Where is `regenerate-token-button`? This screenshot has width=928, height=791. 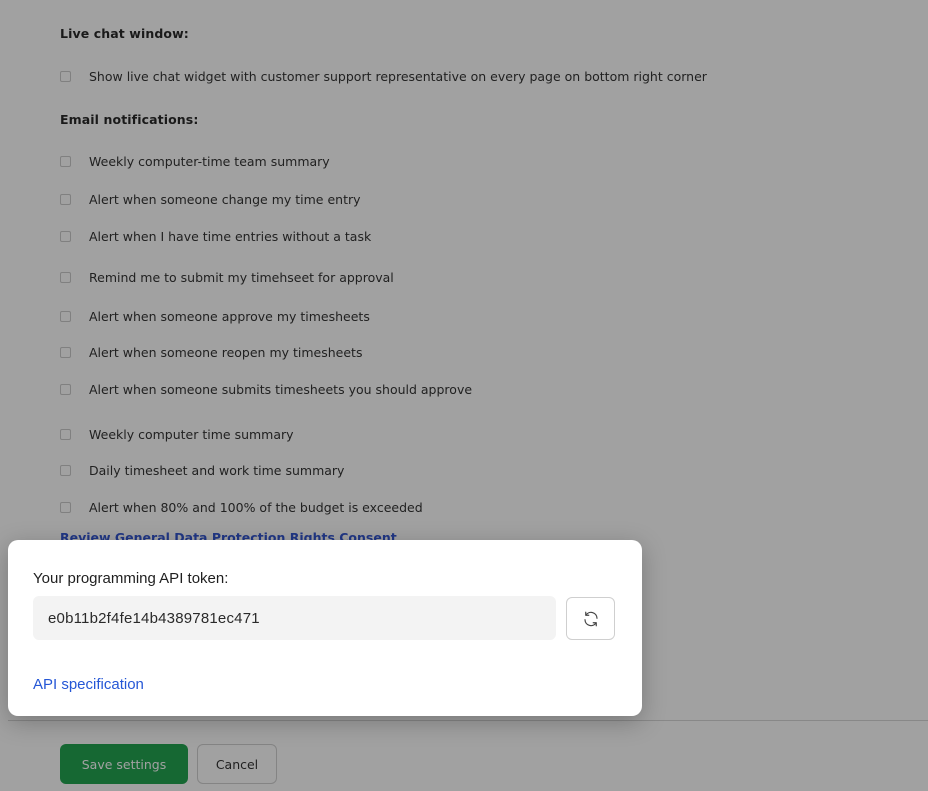
regenerate-token-button is located at coordinates (590, 618).